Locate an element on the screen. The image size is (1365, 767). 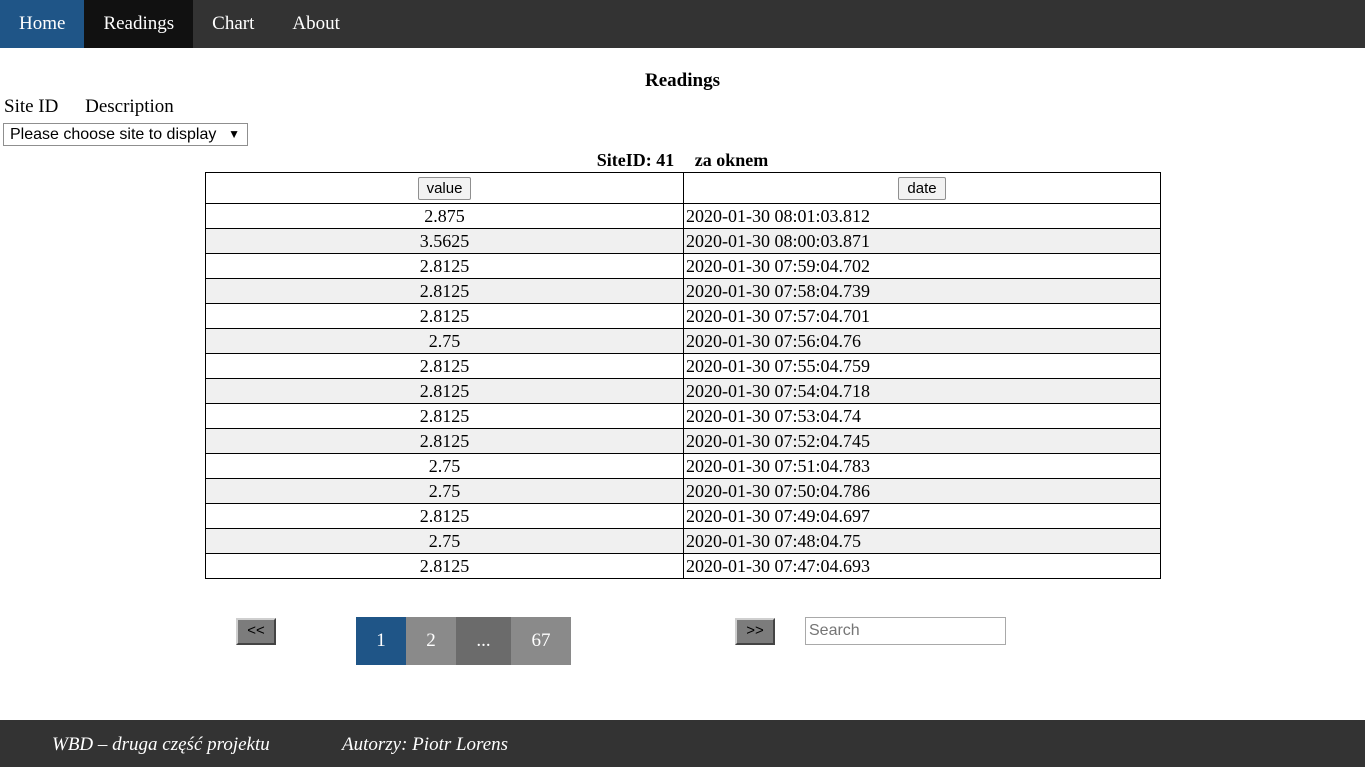
description-label: Description is located at coordinates (129, 106).